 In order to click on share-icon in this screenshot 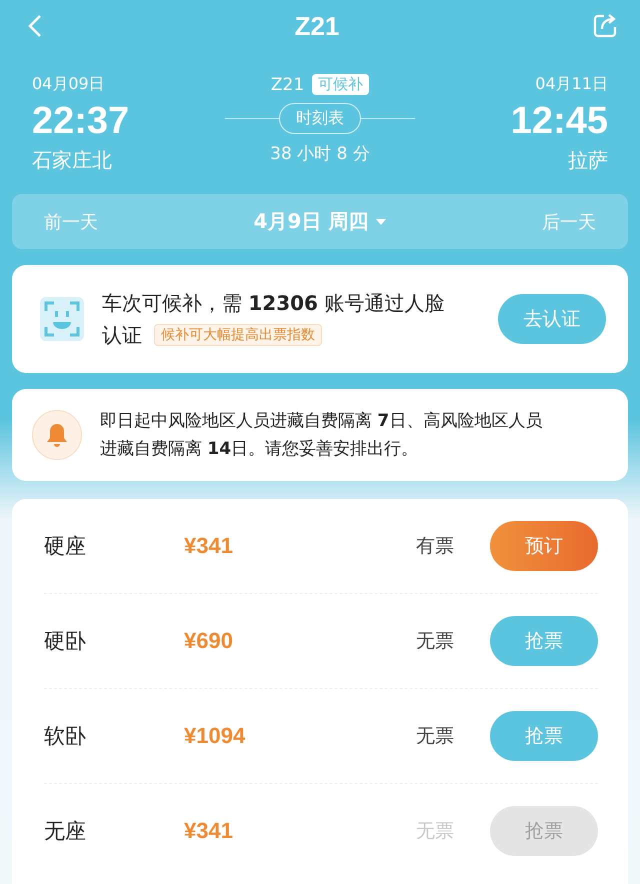, I will do `click(605, 26)`.